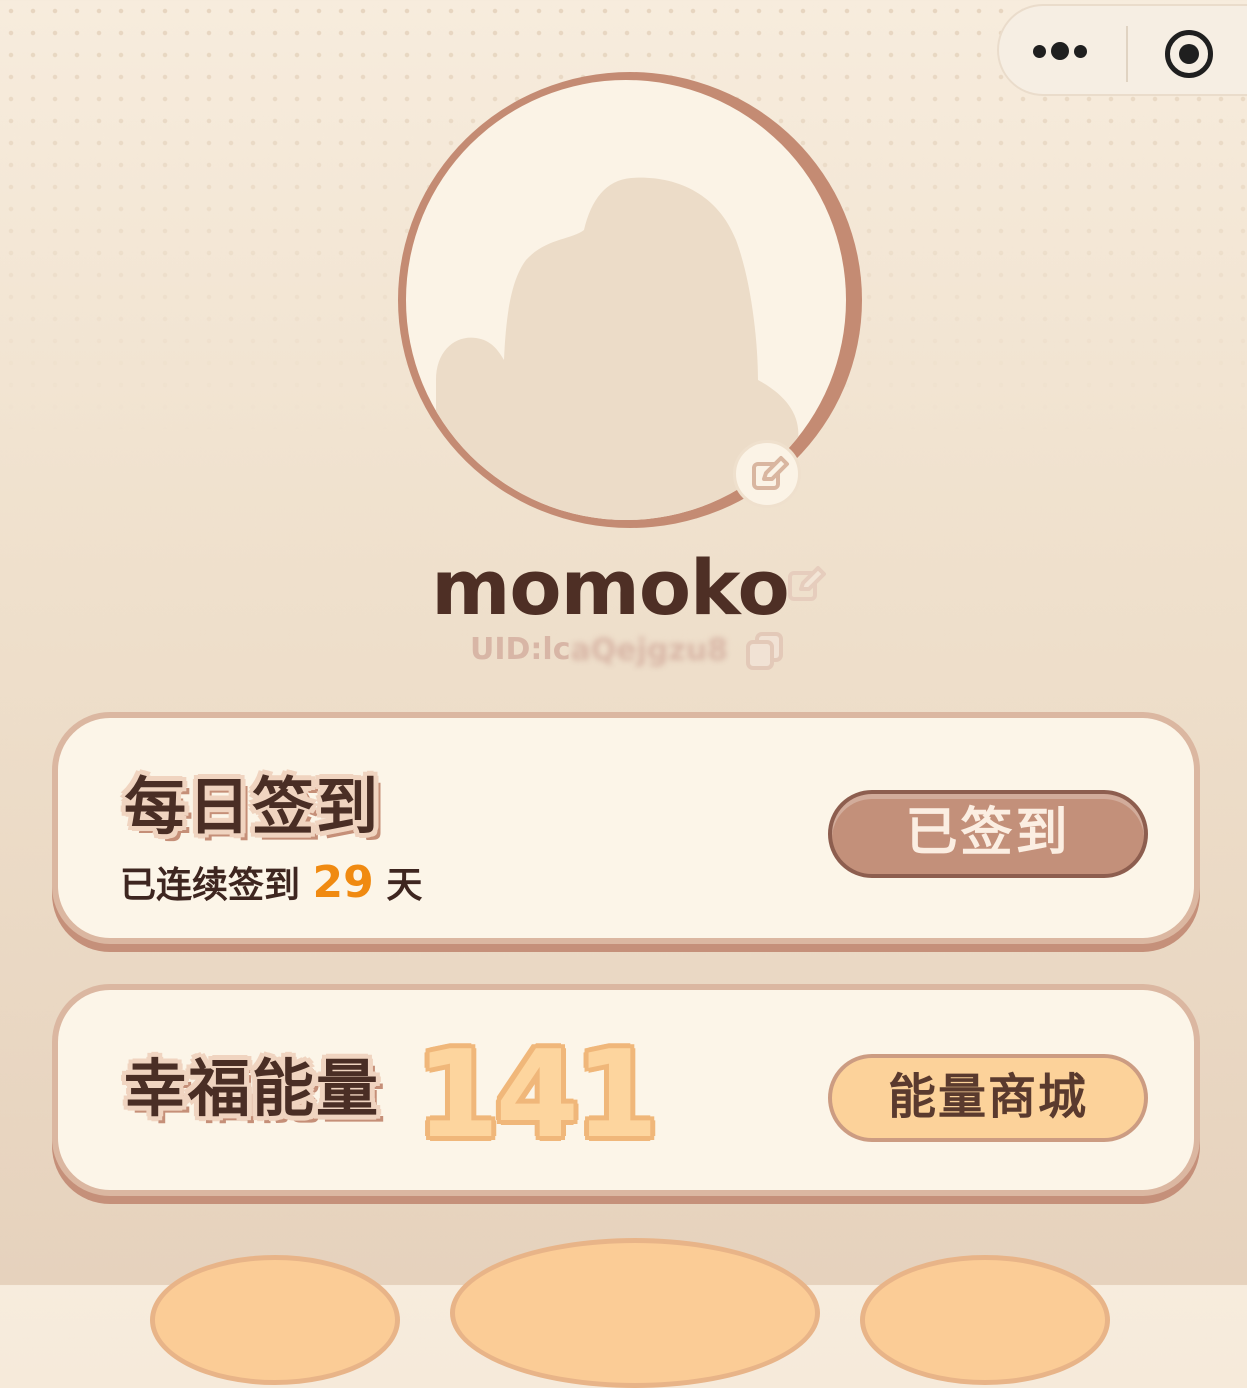 This screenshot has height=1388, width=1247. What do you see at coordinates (252, 1088) in the screenshot?
I see `happiness-energy-title: 幸福能量` at bounding box center [252, 1088].